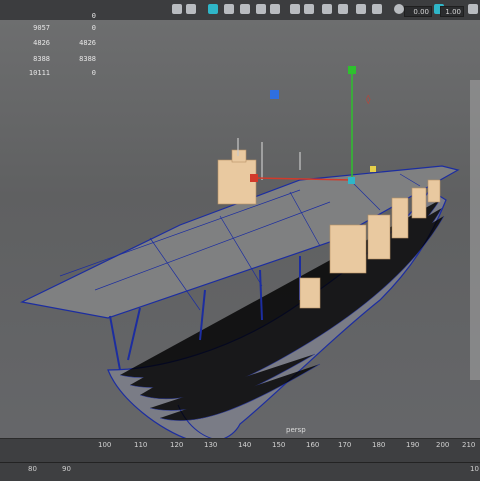 The width and height of the screenshot is (480, 481). I want to click on z-axis-cube, so click(274, 94).